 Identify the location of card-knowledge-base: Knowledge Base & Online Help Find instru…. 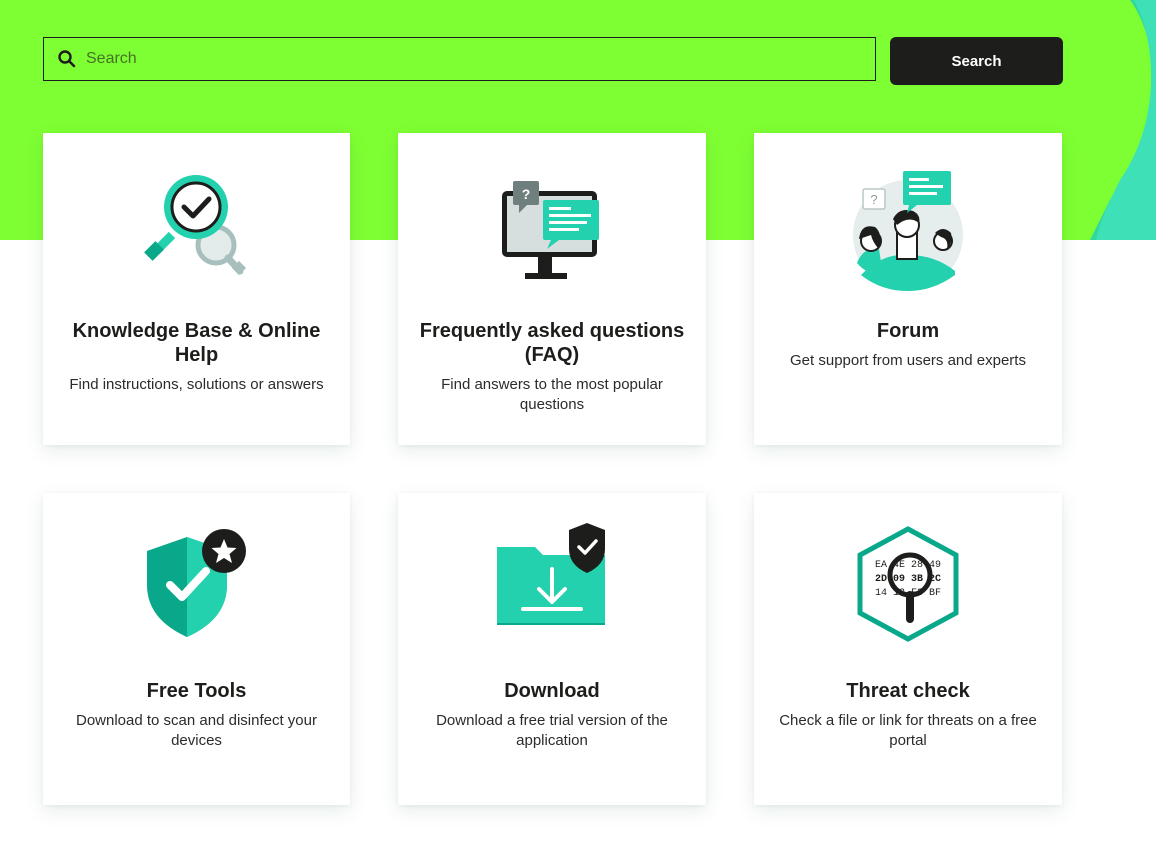
(196, 289).